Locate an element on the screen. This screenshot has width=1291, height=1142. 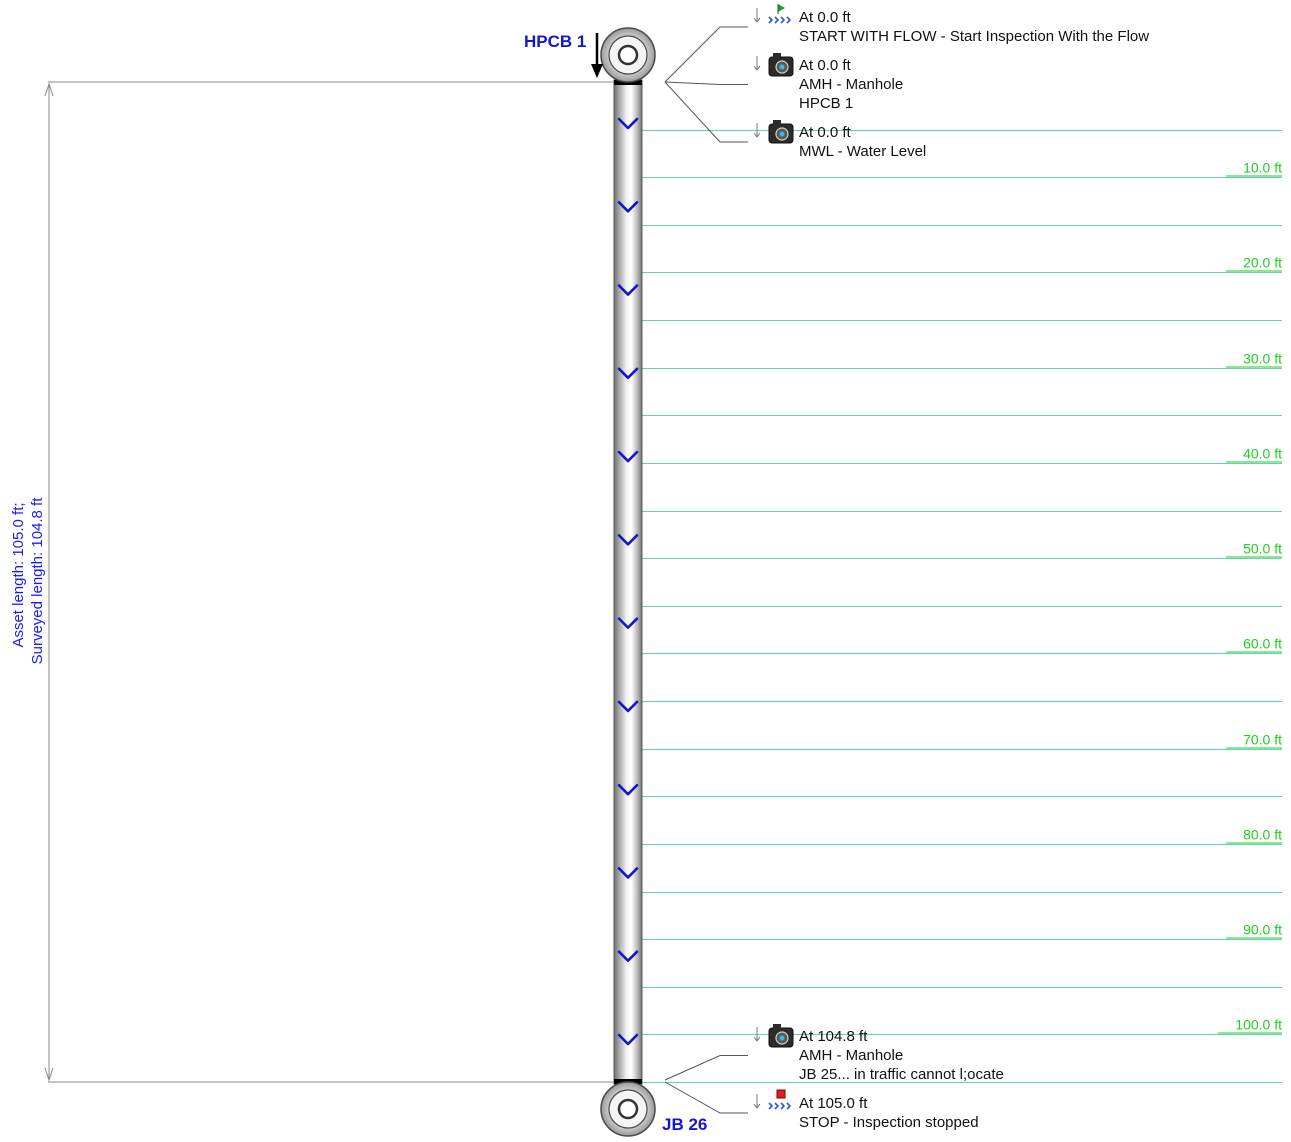
downstream-node-label: JB 26 is located at coordinates (684, 1124).